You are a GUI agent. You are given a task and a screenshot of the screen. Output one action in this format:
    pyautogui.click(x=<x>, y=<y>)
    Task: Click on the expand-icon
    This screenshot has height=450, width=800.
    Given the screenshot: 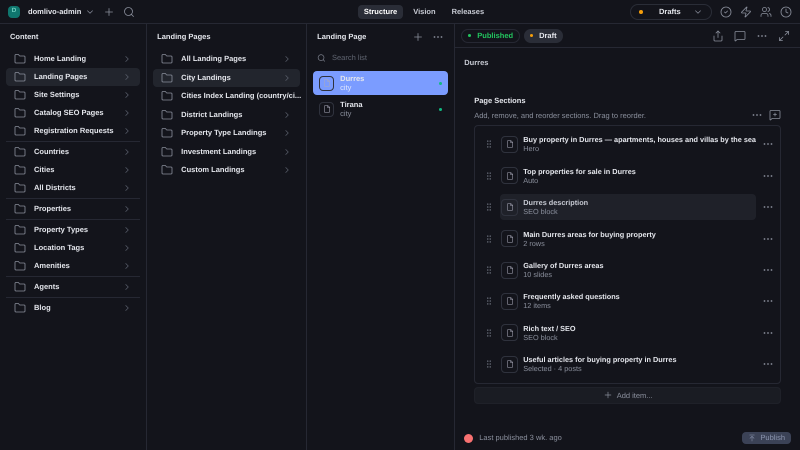 What is the action you would take?
    pyautogui.click(x=784, y=36)
    